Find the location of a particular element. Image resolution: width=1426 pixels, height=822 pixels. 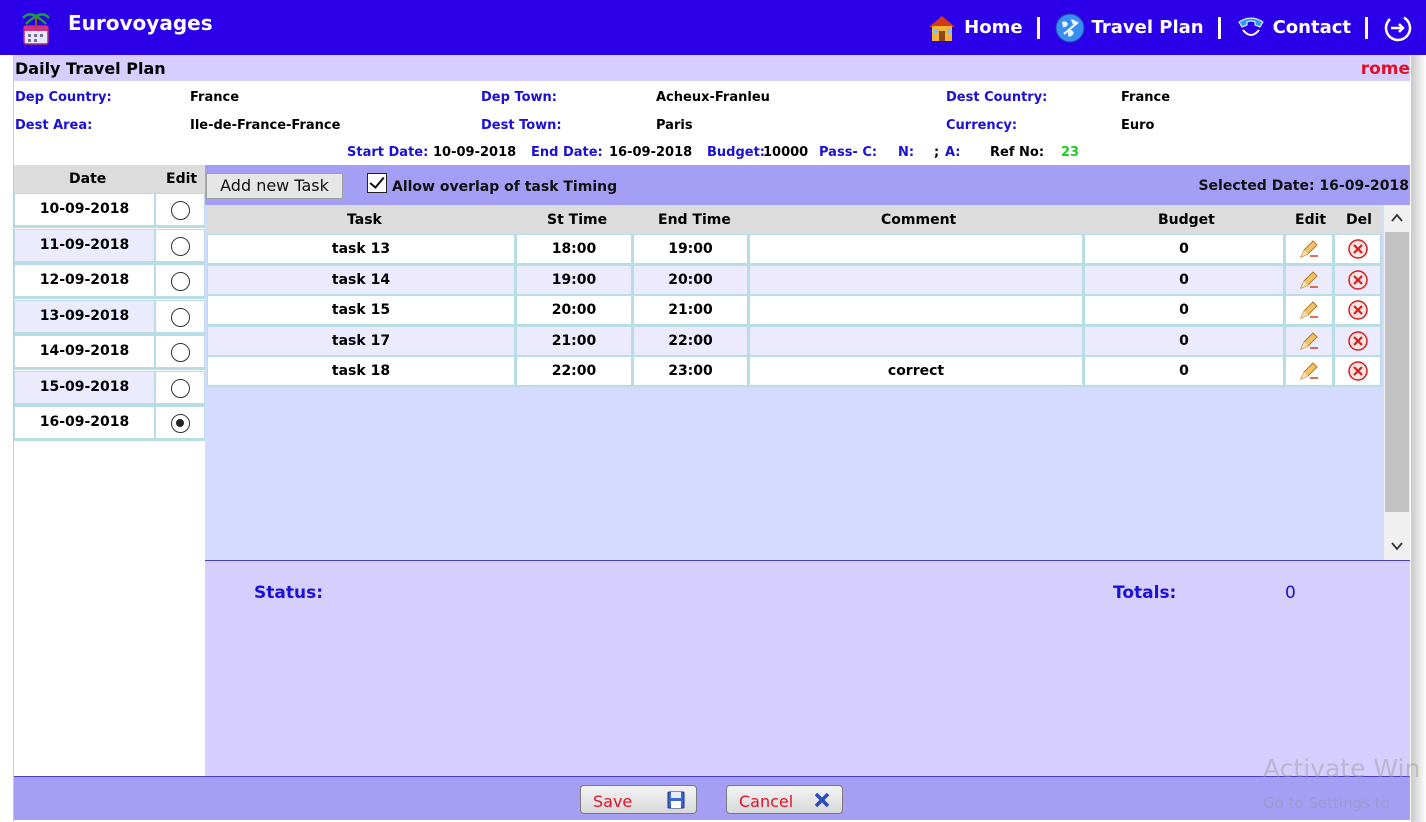

nav-home: Home is located at coordinates (974, 28).